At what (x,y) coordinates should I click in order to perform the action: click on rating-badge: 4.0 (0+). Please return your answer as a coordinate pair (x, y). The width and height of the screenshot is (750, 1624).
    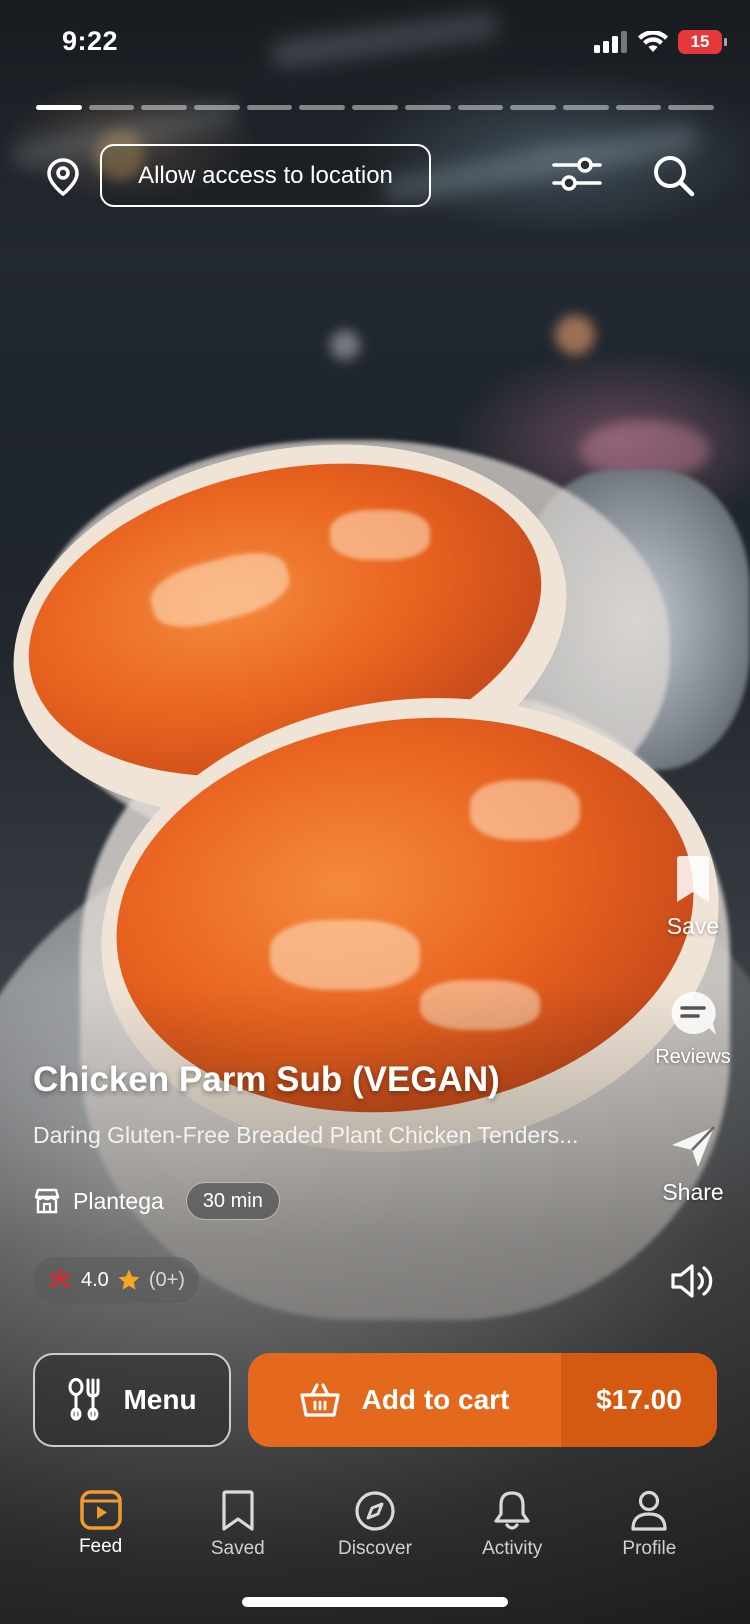
    Looking at the image, I should click on (116, 1280).